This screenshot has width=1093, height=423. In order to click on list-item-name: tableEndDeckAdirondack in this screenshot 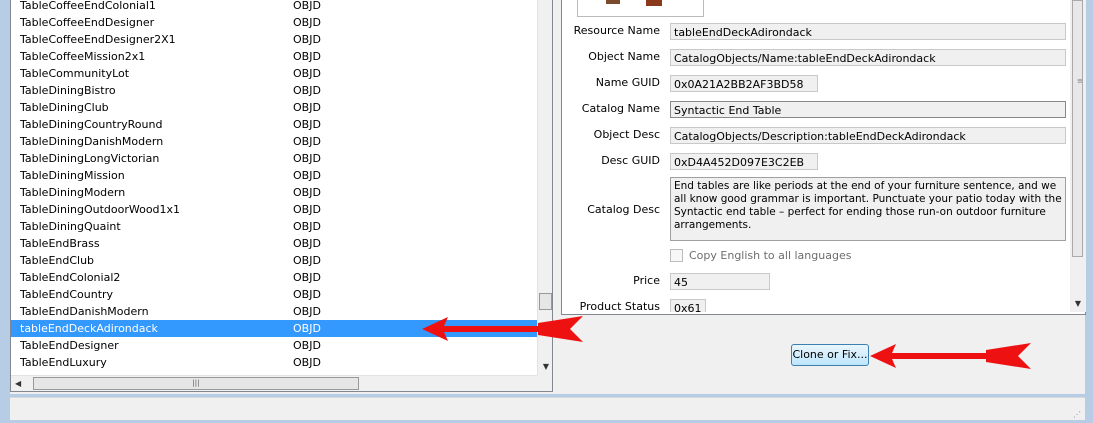, I will do `click(89, 328)`.